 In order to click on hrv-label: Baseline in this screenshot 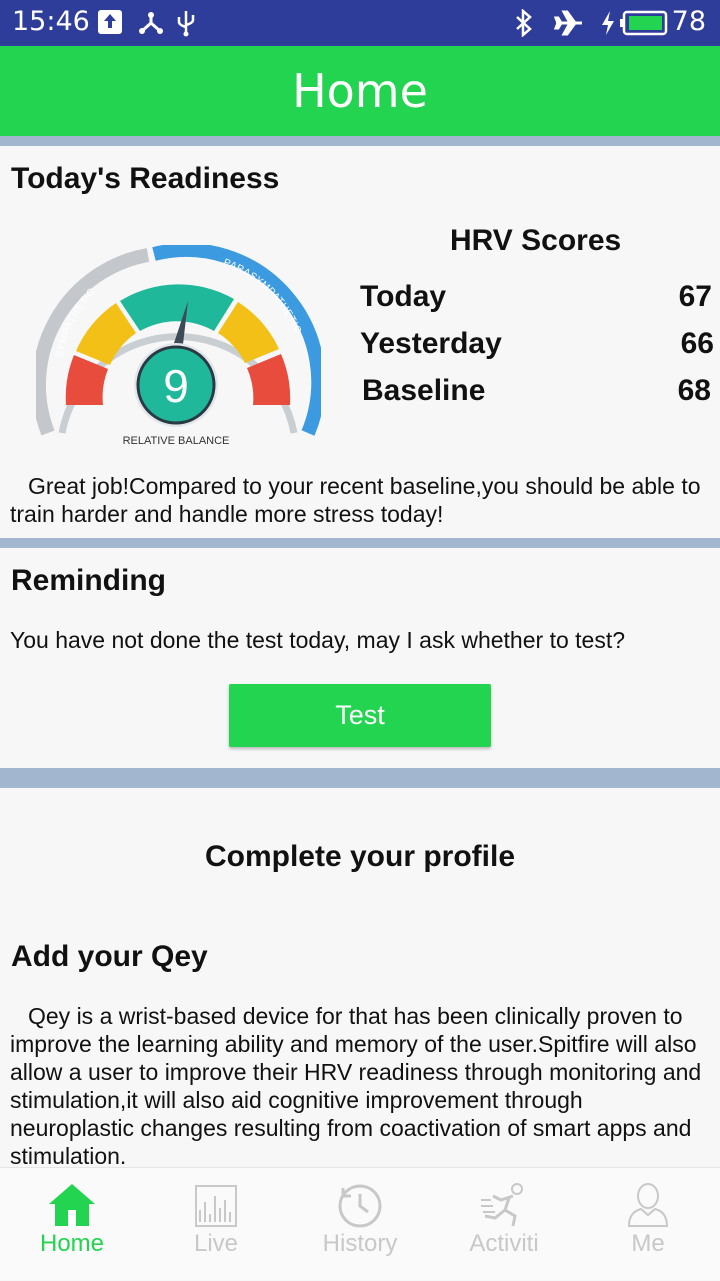, I will do `click(424, 390)`.